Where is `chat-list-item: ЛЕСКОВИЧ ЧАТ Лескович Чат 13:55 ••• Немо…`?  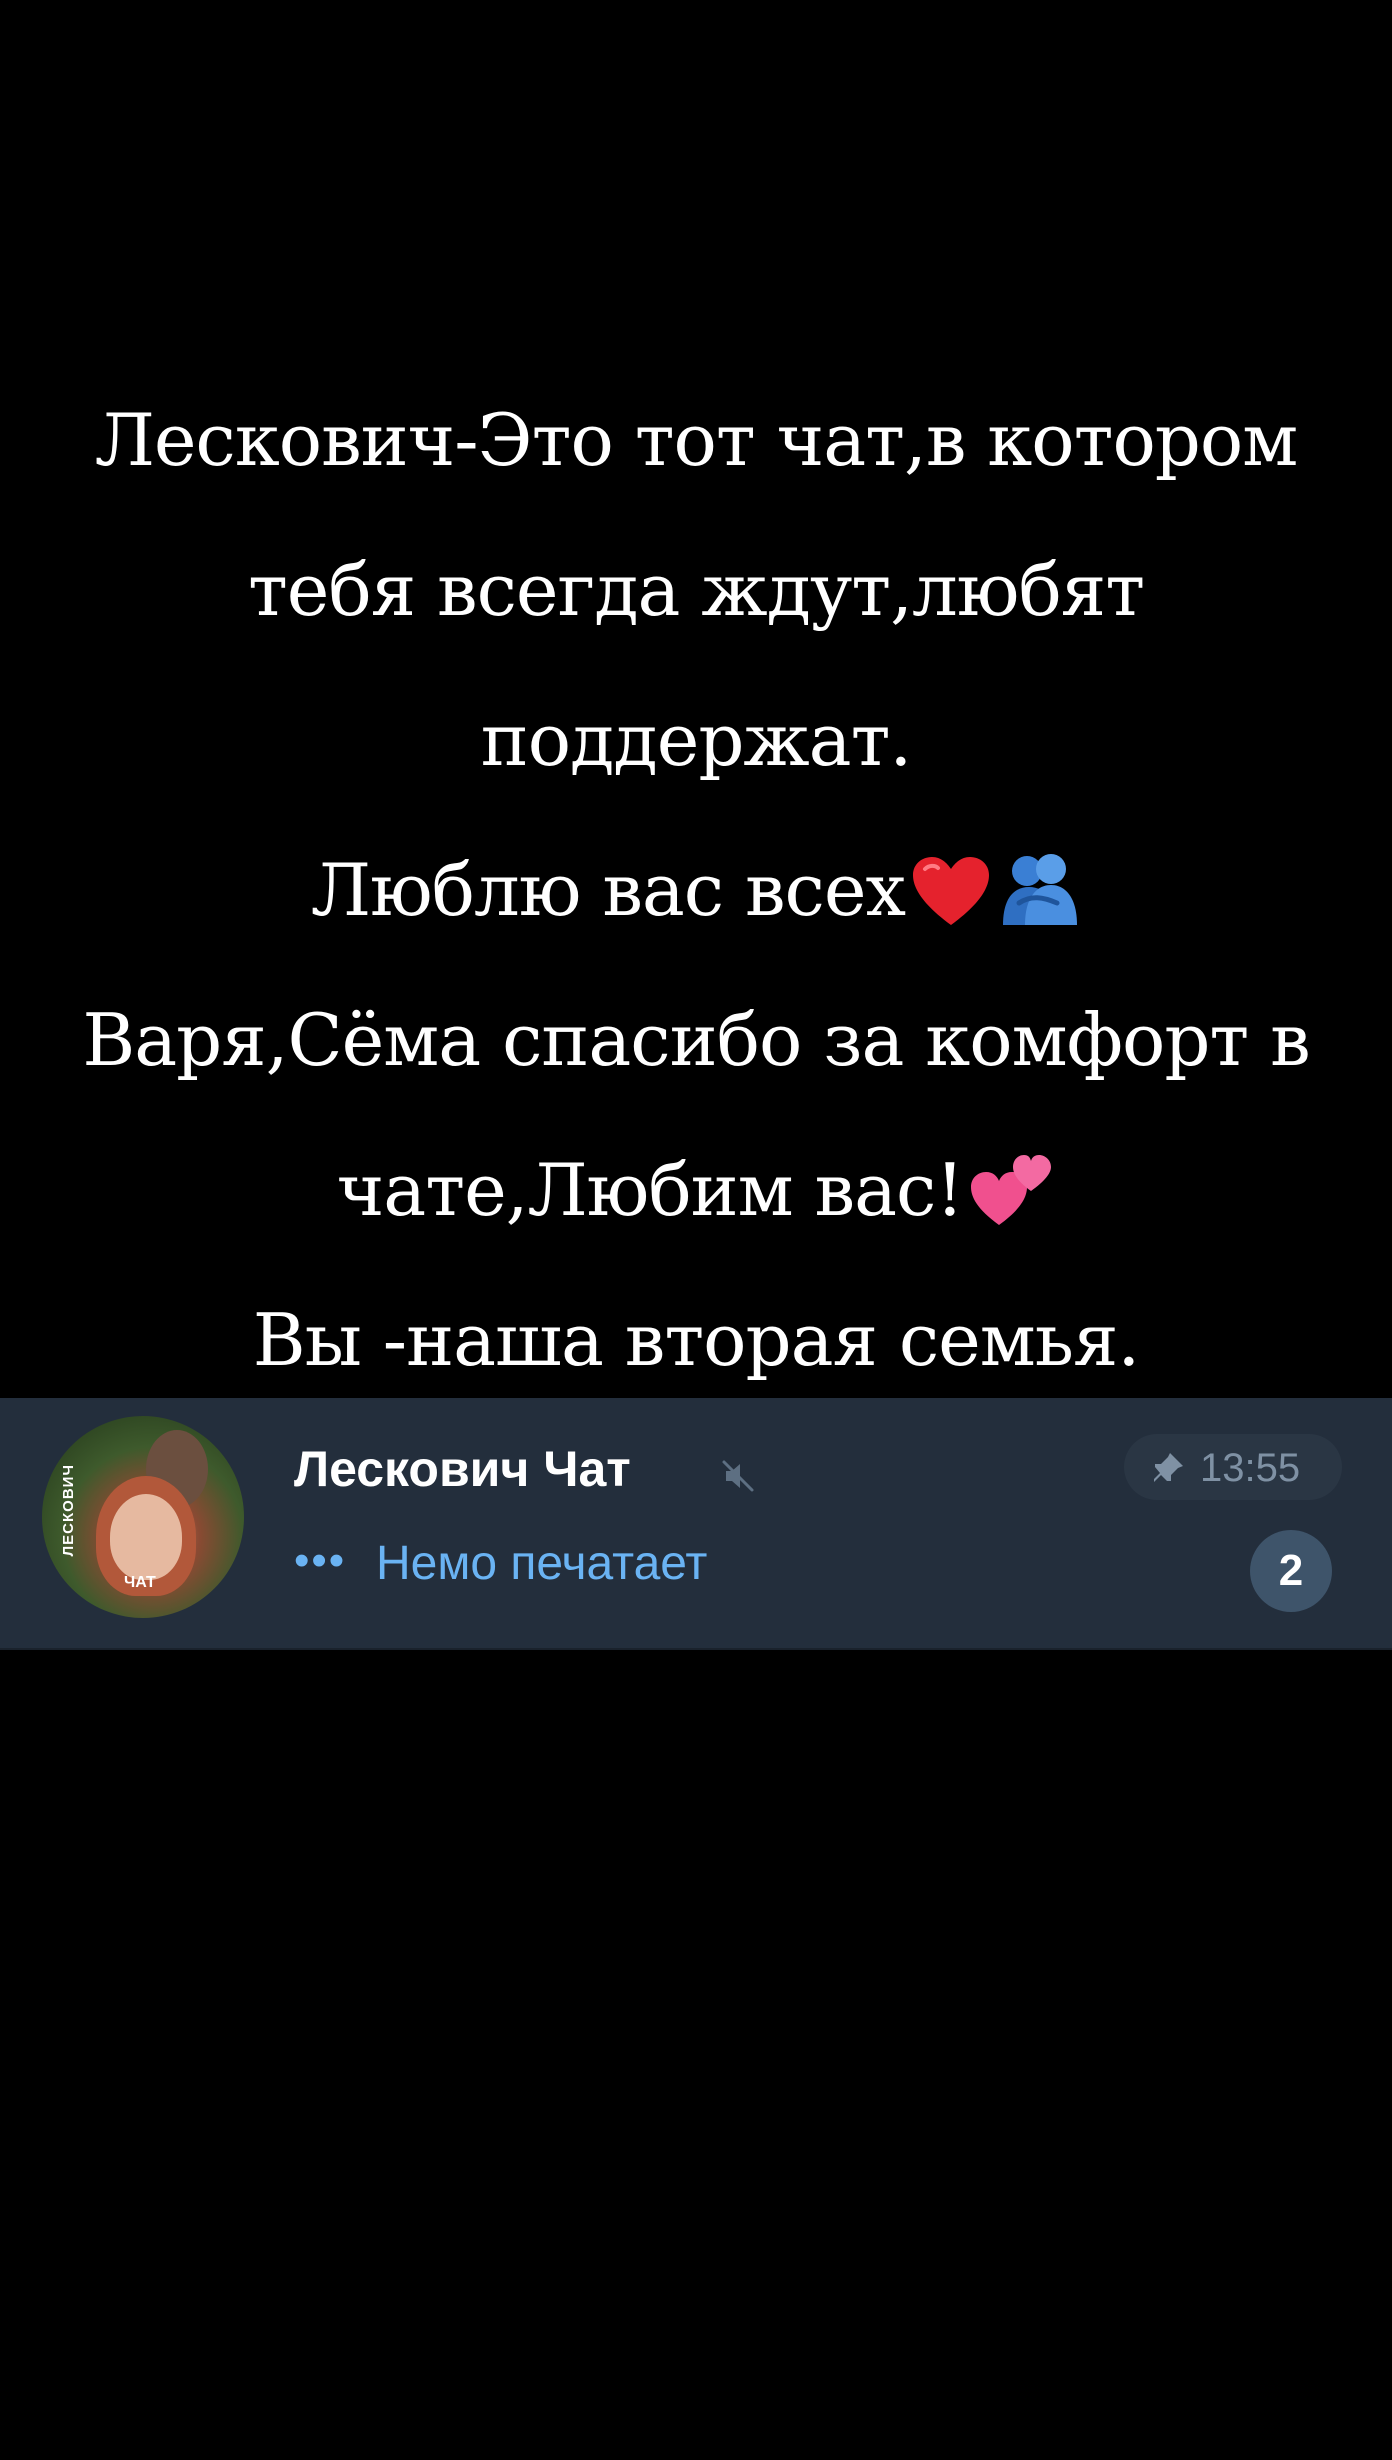 chat-list-item: ЛЕСКОВИЧ ЧАТ Лескович Чат 13:55 ••• Немо… is located at coordinates (696, 1524).